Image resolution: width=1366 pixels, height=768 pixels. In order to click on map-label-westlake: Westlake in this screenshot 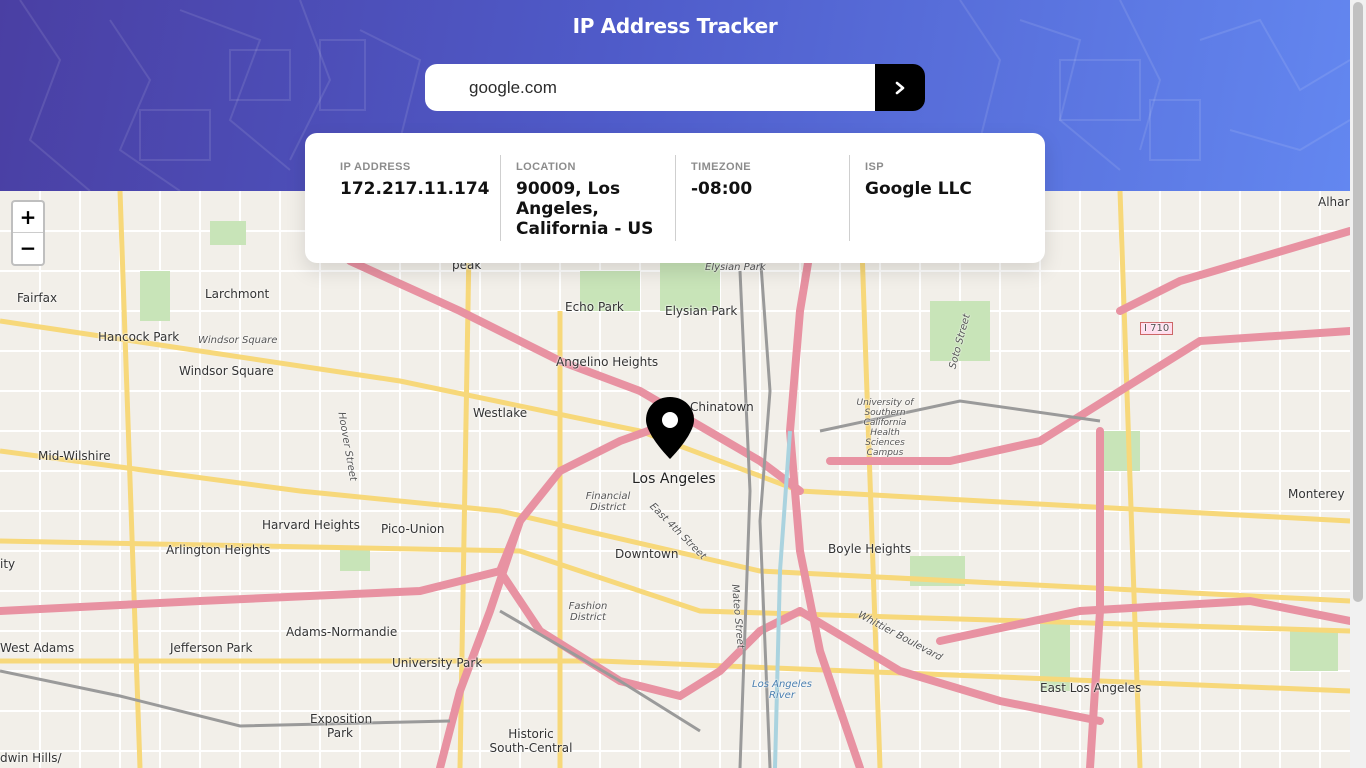, I will do `click(500, 413)`.